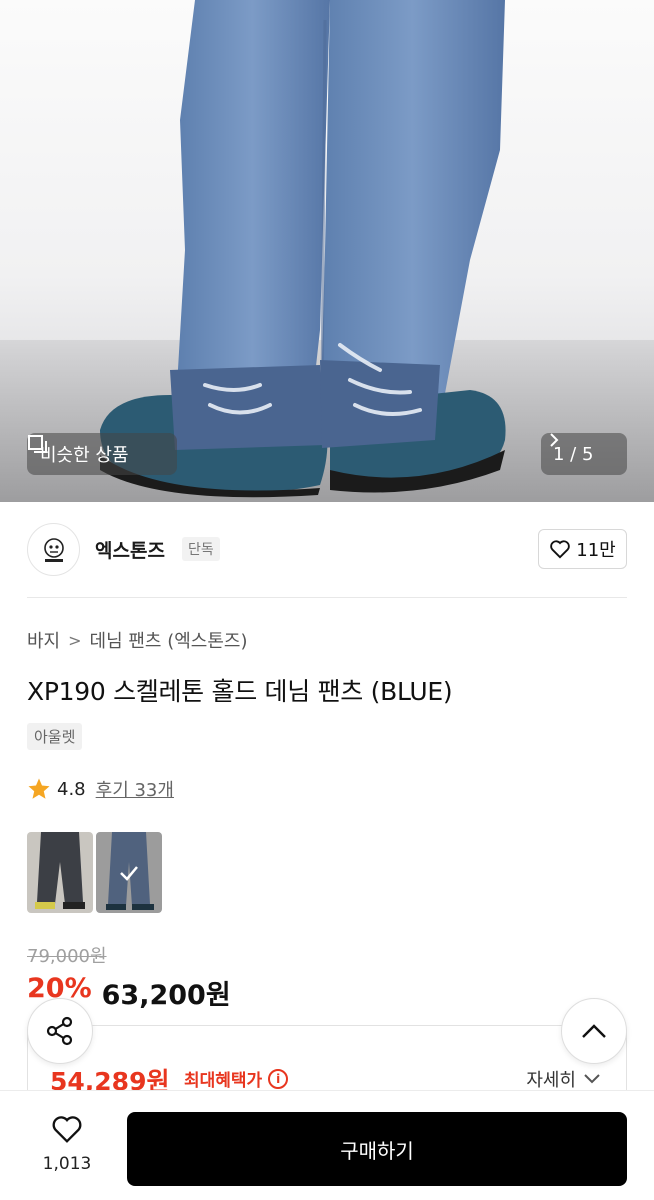 The height and width of the screenshot is (1200, 654). Describe the element at coordinates (43, 640) in the screenshot. I see `breadcrumb-category: 바지` at that location.